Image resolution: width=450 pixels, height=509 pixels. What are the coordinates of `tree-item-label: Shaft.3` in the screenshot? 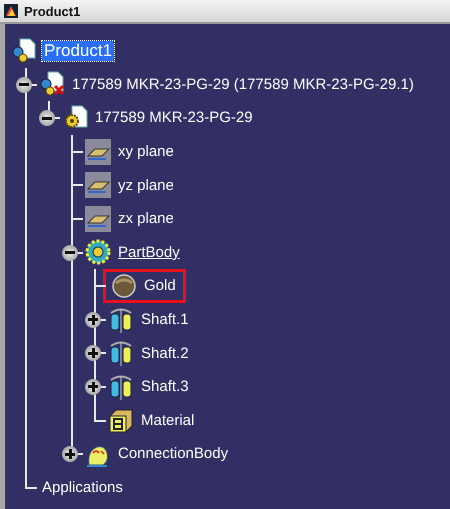 It's located at (165, 387).